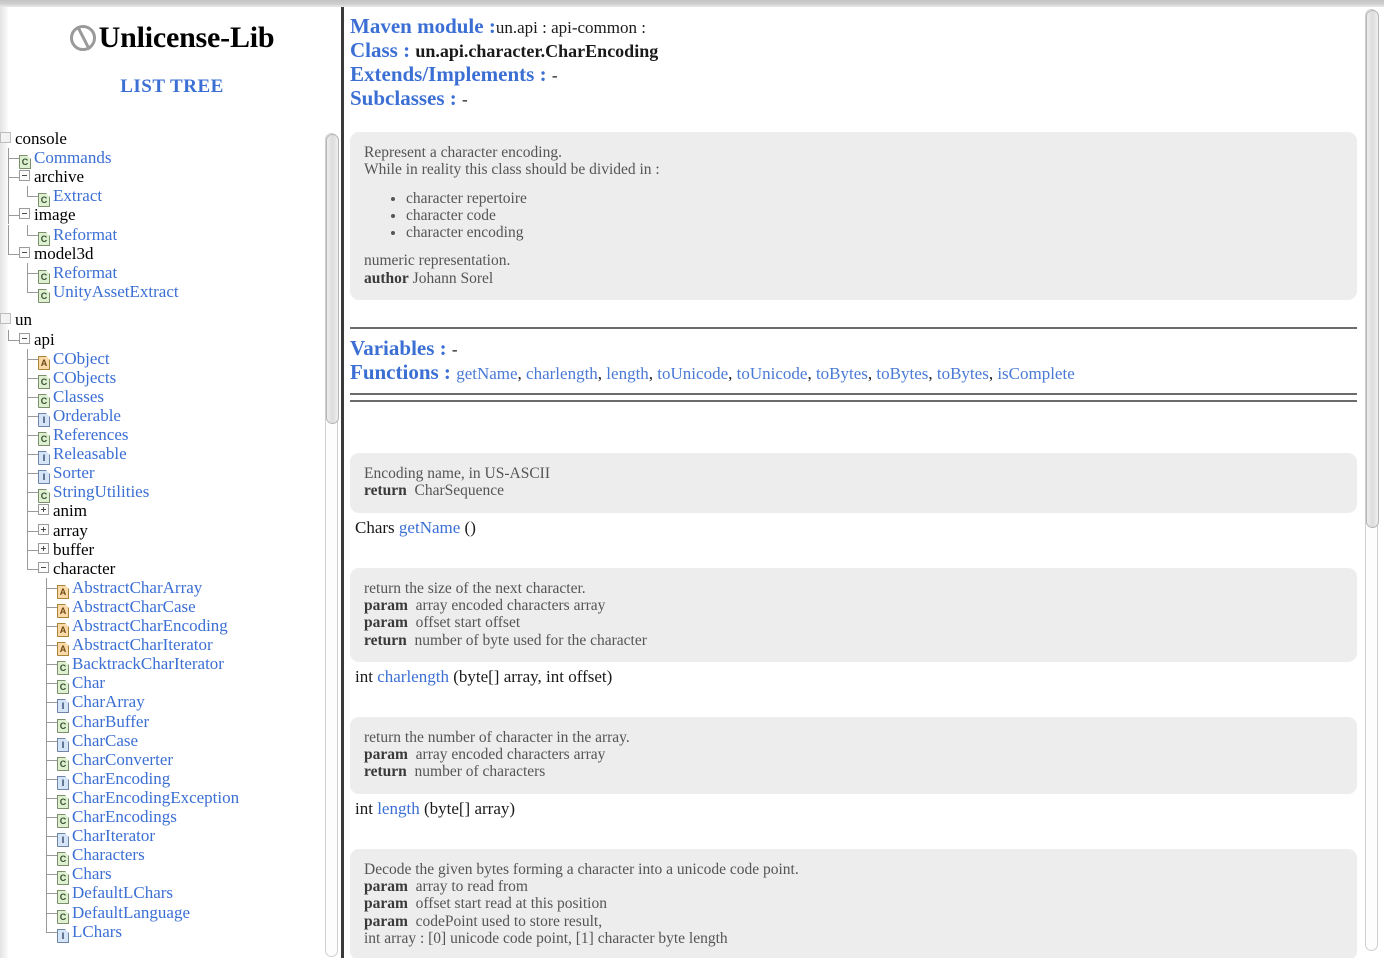  I want to click on class-icon: C, so click(44, 295).